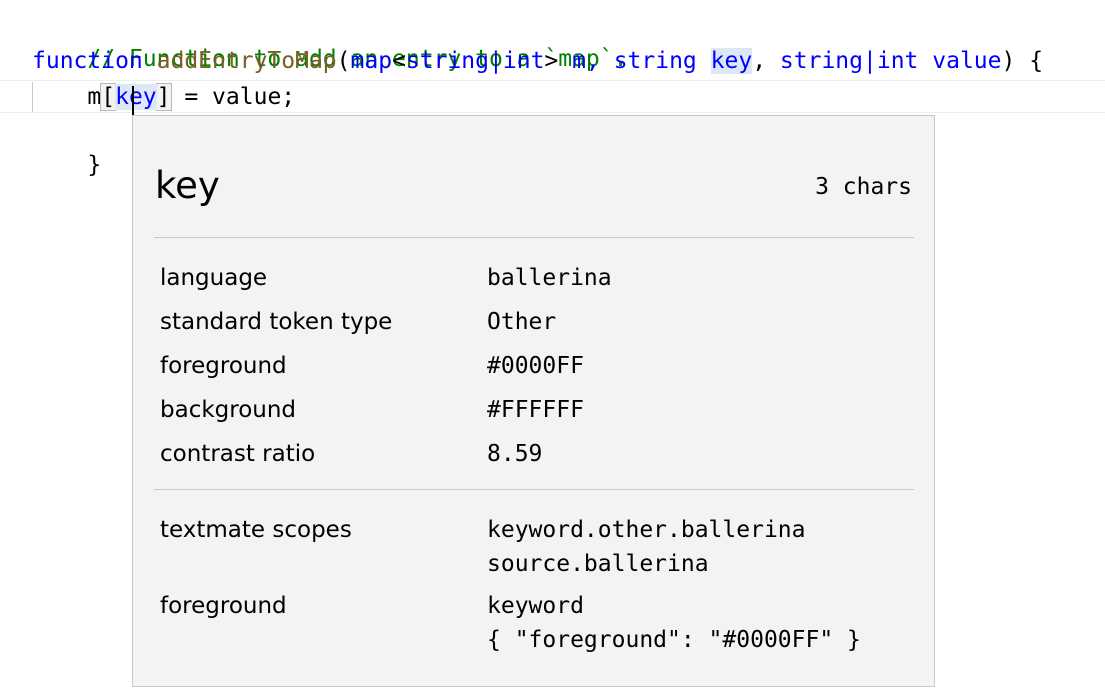  What do you see at coordinates (579, 61) in the screenshot?
I see `param-m: m,` at bounding box center [579, 61].